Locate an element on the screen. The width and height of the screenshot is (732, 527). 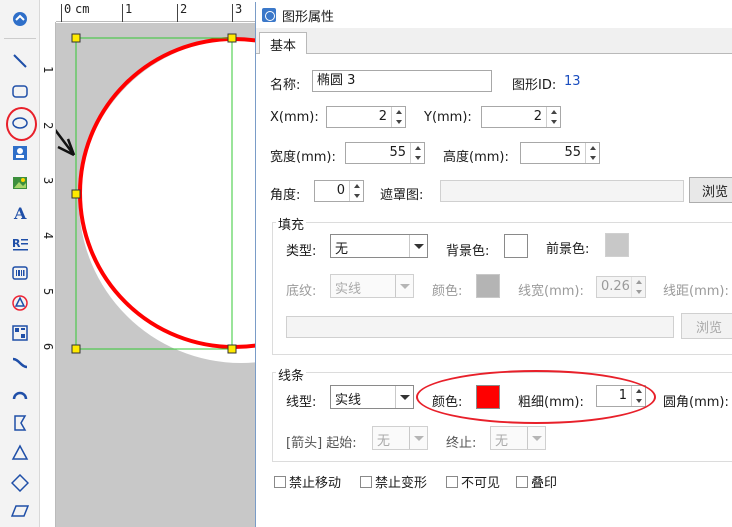
width-spinner is located at coordinates (417, 153).